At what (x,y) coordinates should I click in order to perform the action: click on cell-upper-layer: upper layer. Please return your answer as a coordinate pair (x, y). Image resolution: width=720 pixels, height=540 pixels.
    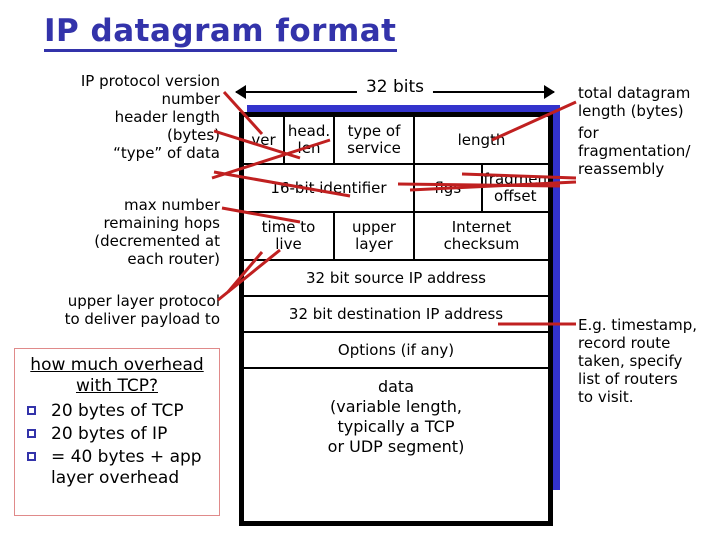
    Looking at the image, I should click on (374, 236).